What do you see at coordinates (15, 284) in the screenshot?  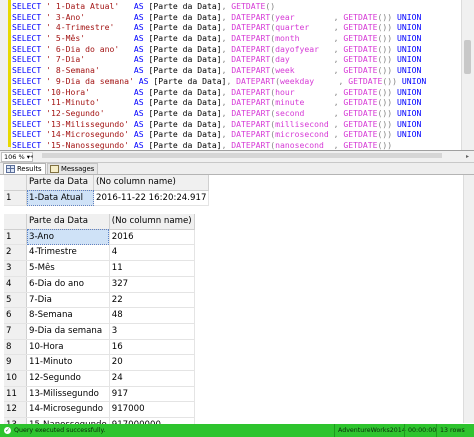 I see `row-number: 4` at bounding box center [15, 284].